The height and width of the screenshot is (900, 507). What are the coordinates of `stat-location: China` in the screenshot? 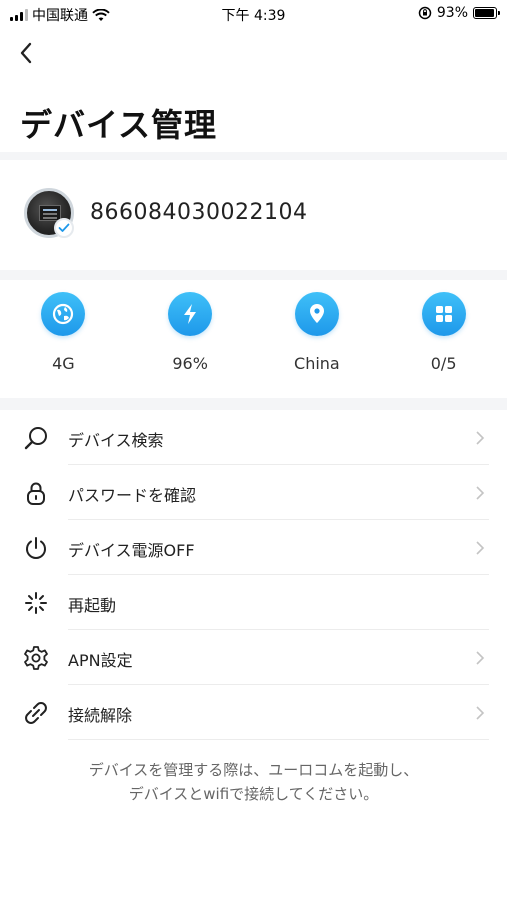 It's located at (317, 339).